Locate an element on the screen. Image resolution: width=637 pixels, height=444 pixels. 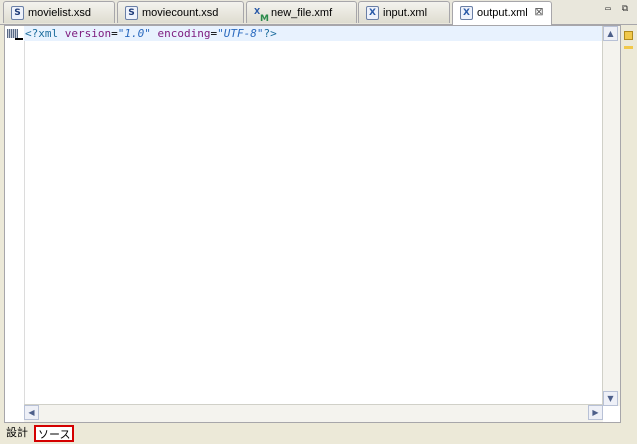
attr-encoding: encoding is located at coordinates (184, 33).